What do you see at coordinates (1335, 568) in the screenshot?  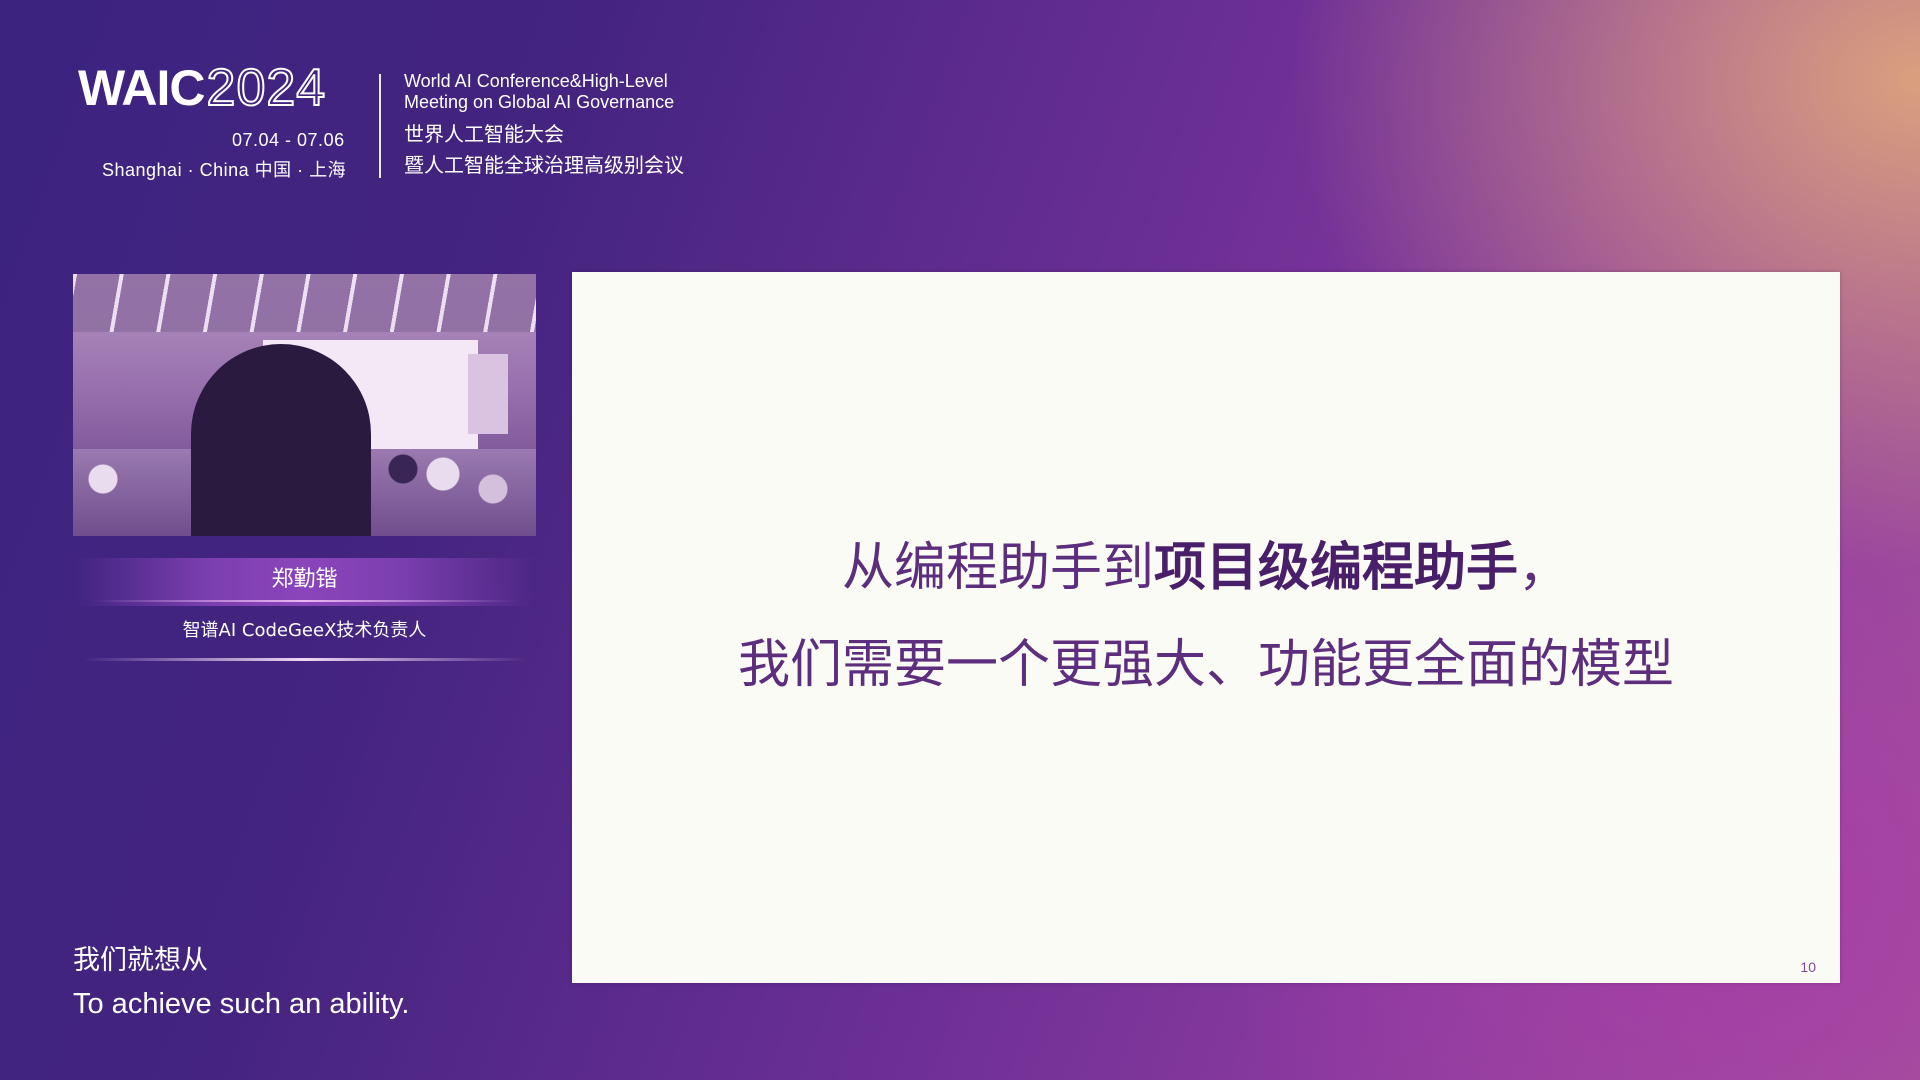 I see `slide-heading-emphasis: 项目级编程助手` at bounding box center [1335, 568].